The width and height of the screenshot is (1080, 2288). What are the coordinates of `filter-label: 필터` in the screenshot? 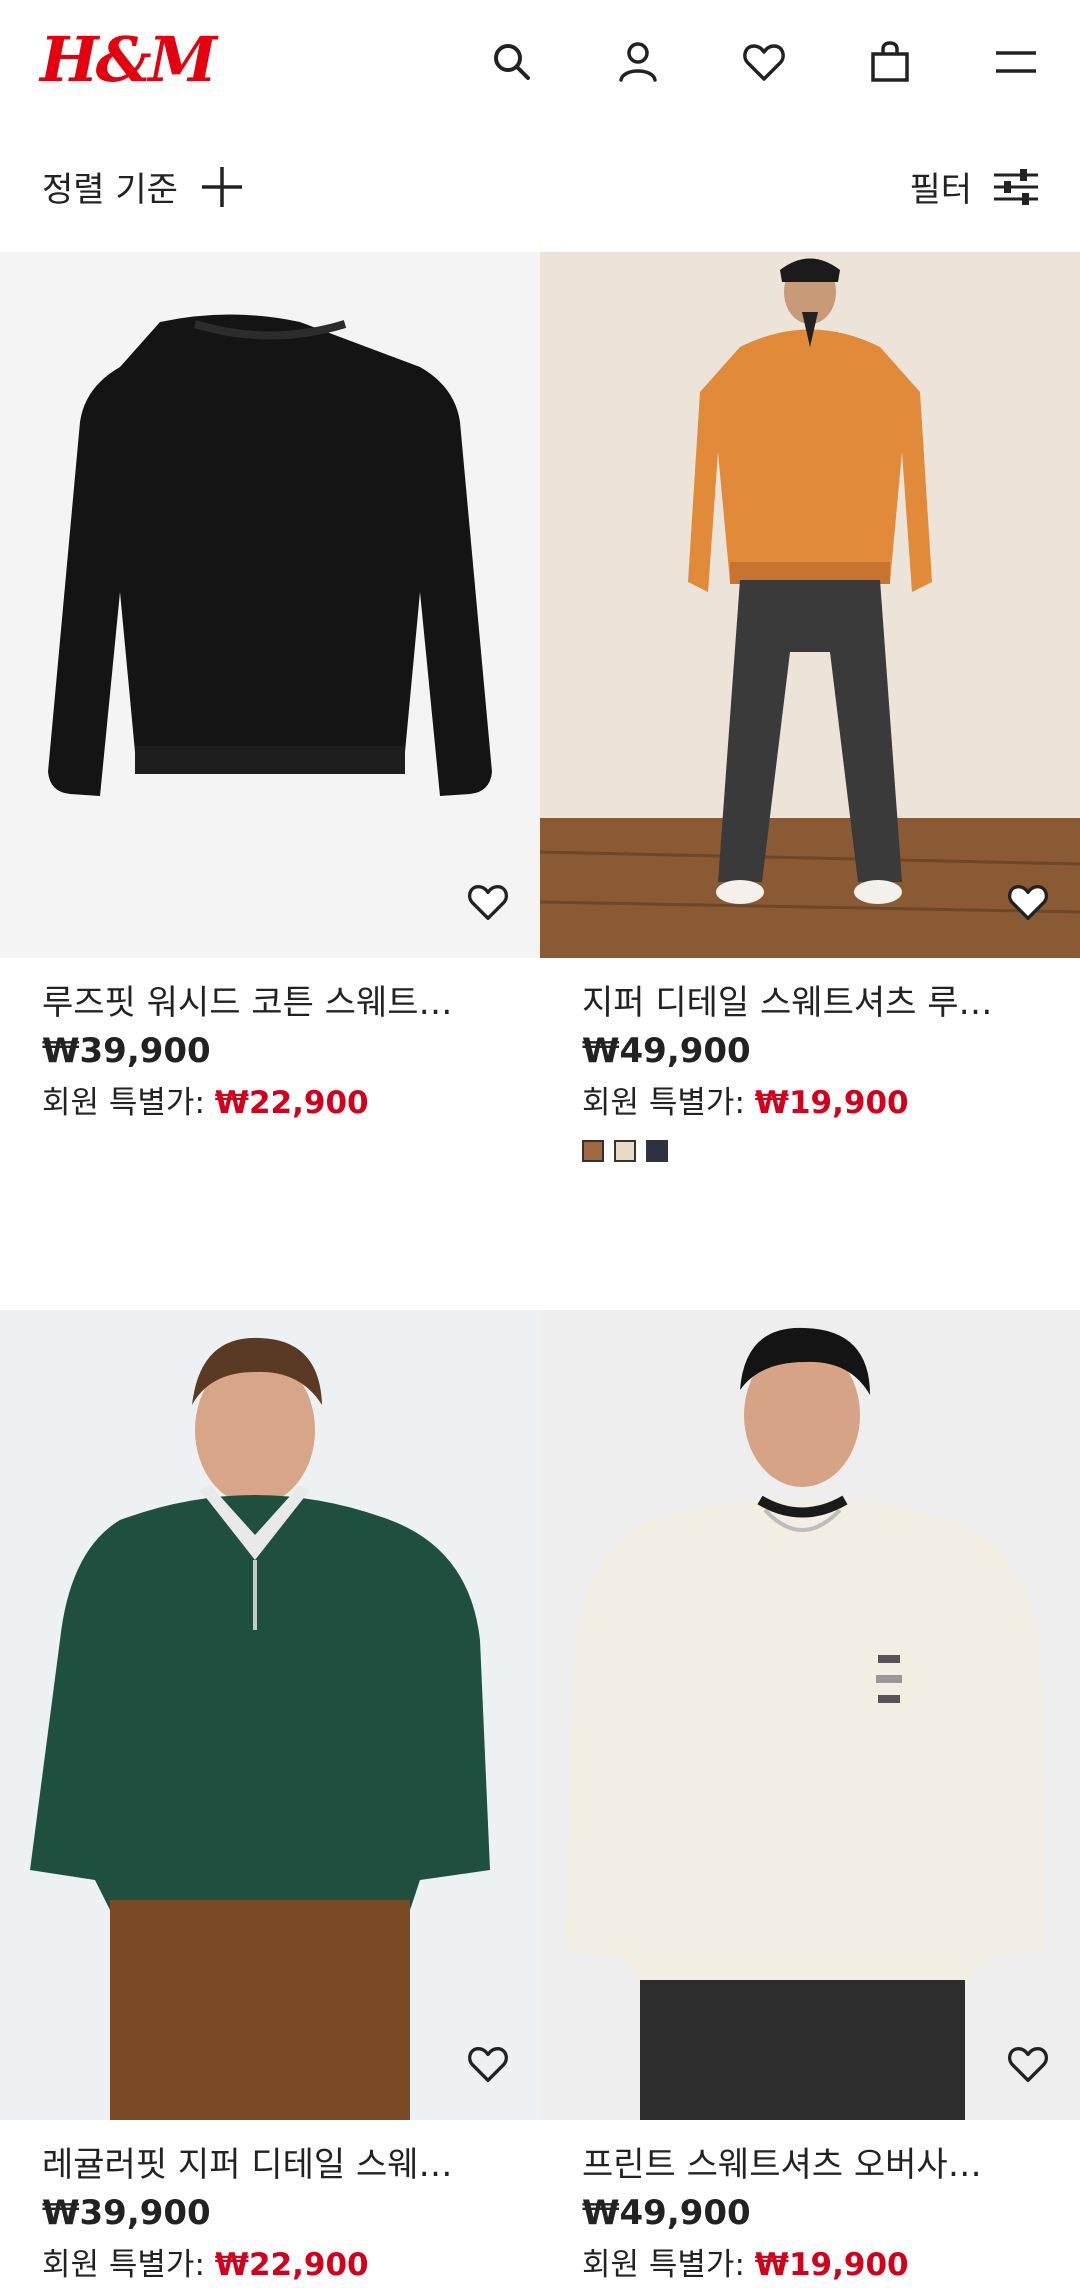 It's located at (940, 190).